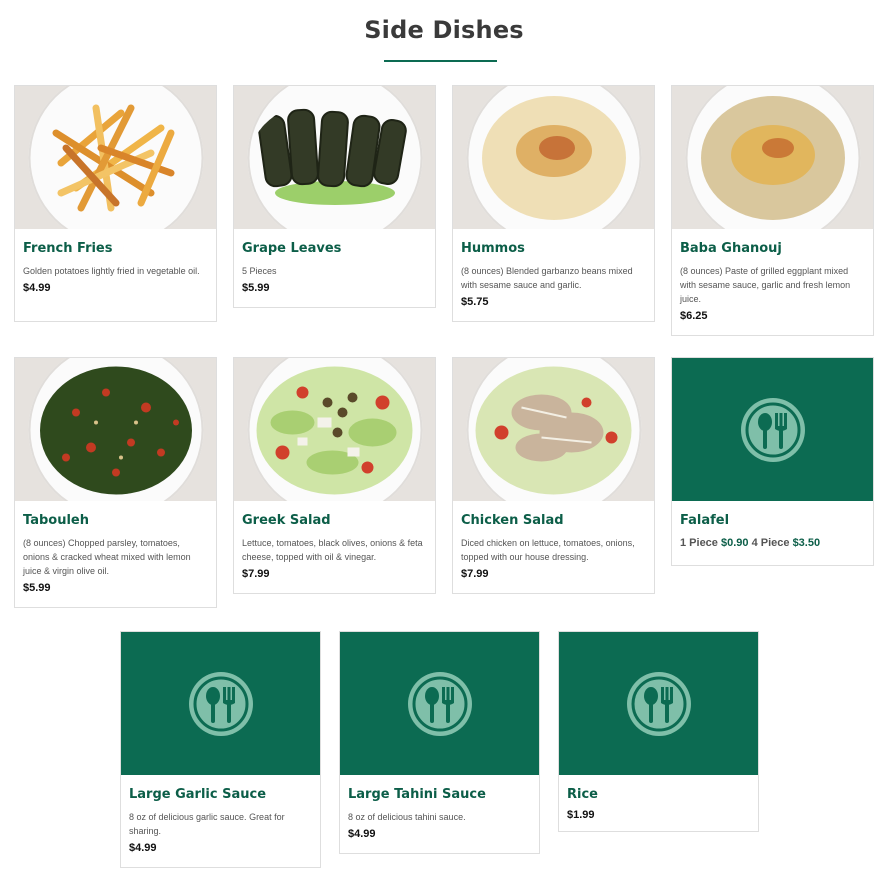 The width and height of the screenshot is (888, 881). I want to click on menu-item-falafel: Falafel 1 Piece $0.90 4 Piece $3.50, so click(772, 461).